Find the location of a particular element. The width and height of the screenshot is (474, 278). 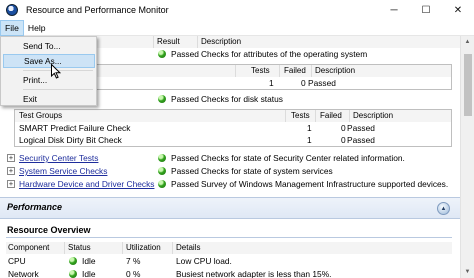

component-value: CPU is located at coordinates (17, 261).